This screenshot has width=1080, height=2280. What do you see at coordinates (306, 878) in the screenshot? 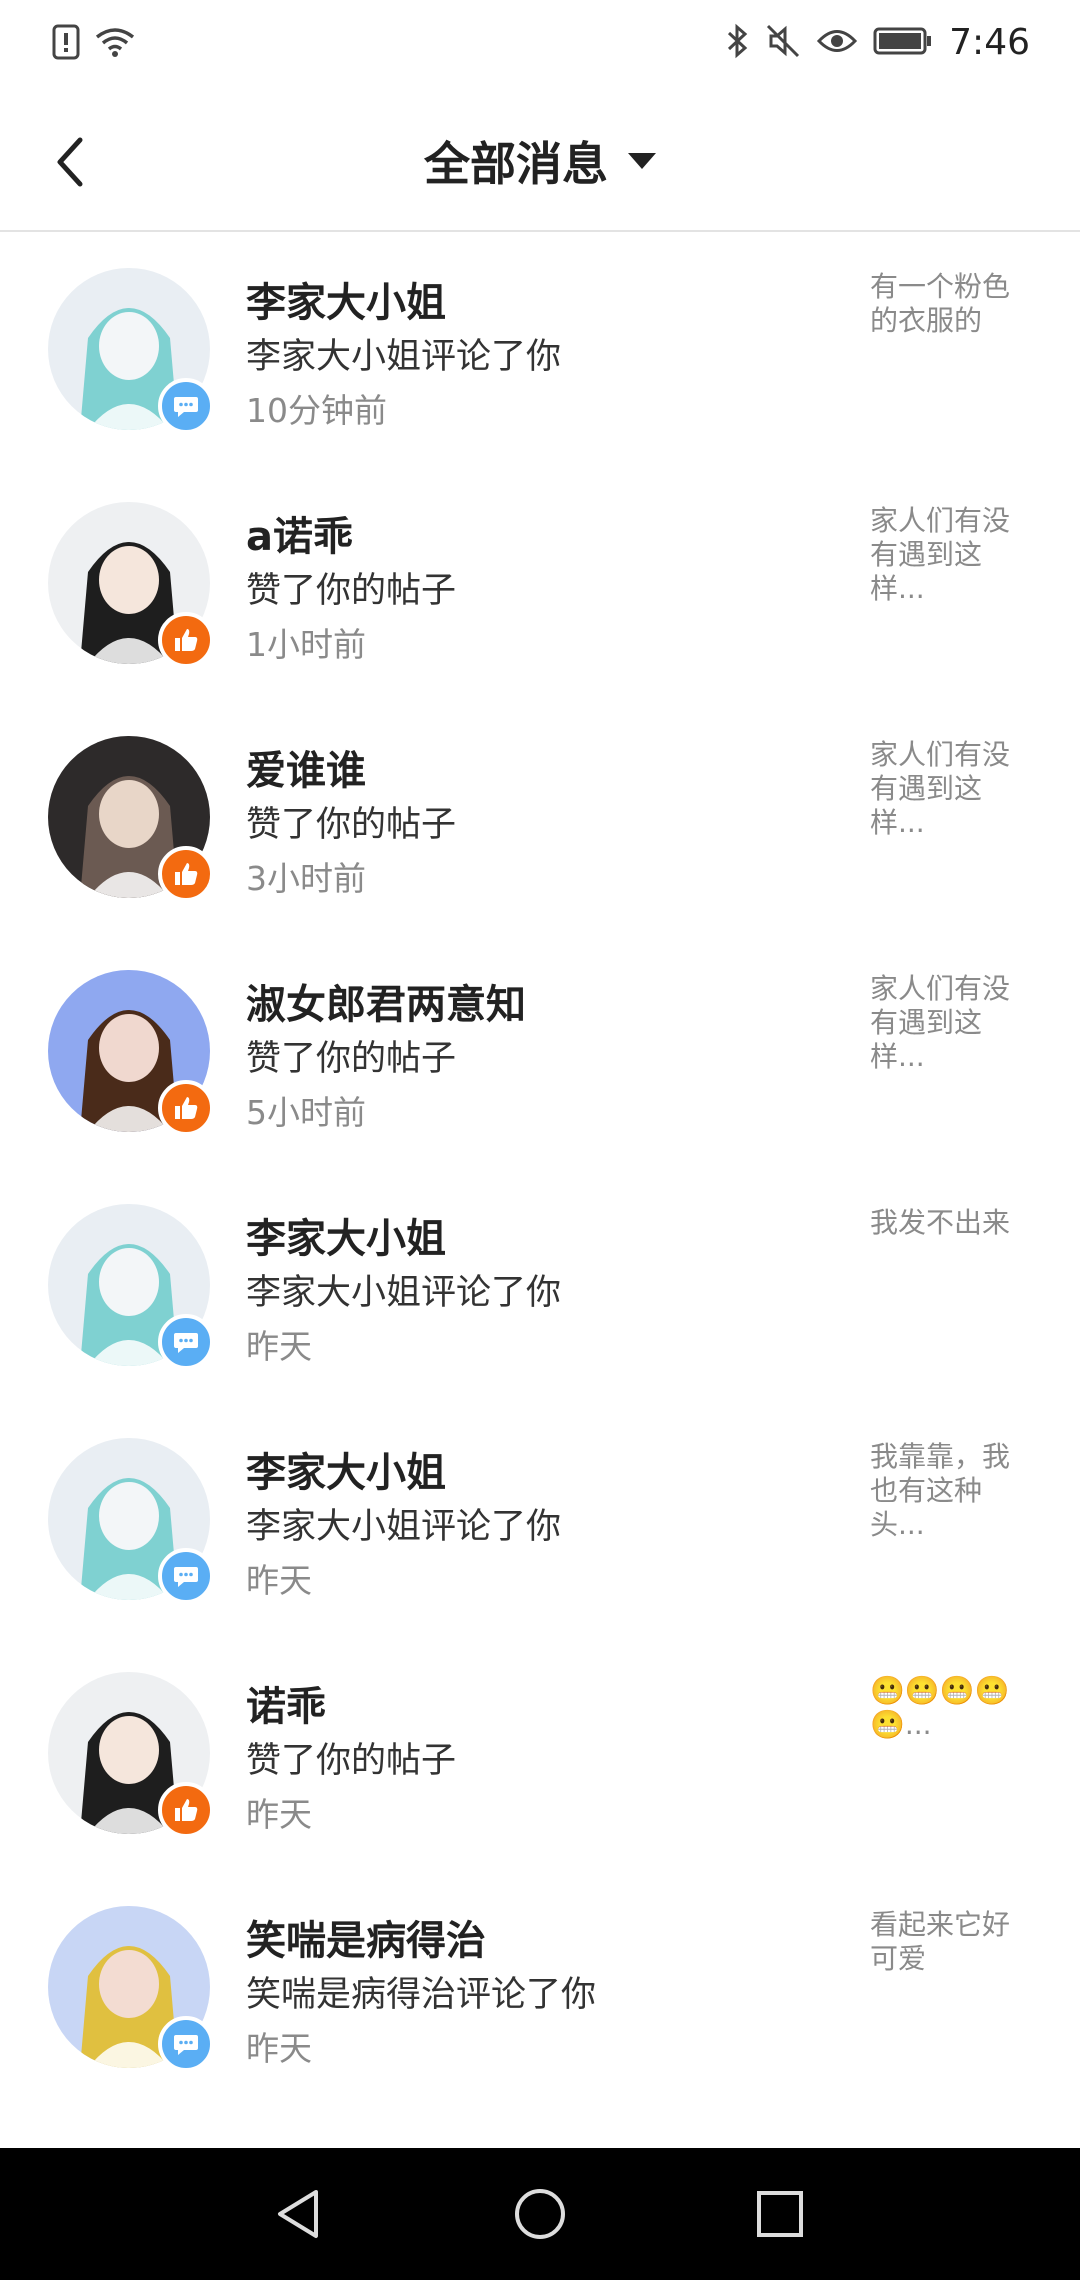
I see `message-time: 3小时前` at bounding box center [306, 878].